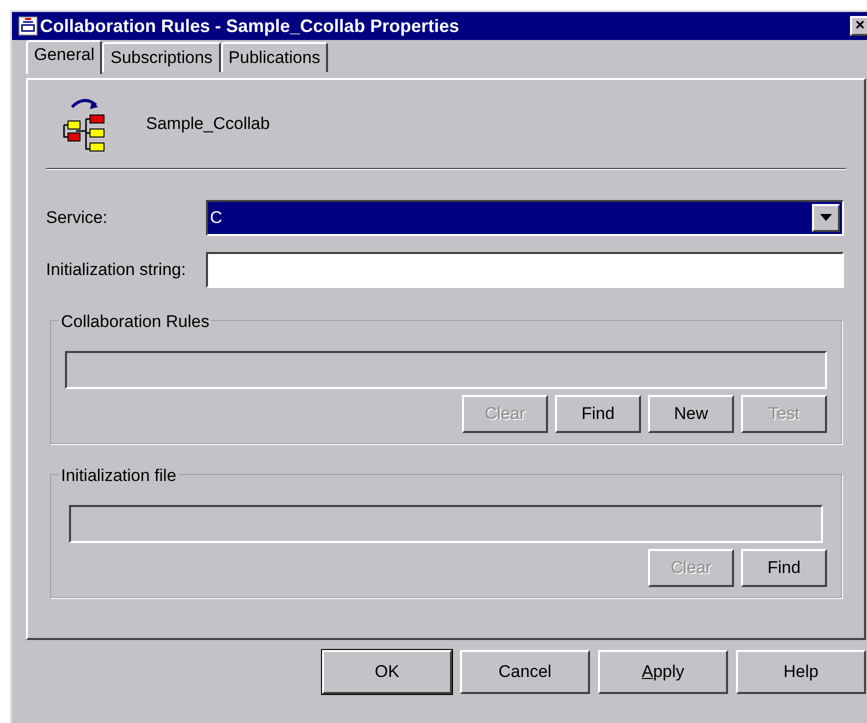  I want to click on tab: General, so click(64, 57).